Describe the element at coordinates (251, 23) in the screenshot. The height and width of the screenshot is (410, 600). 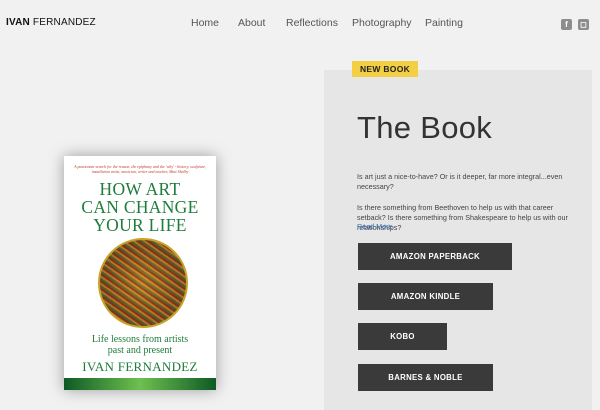
I see `nav-about: About` at that location.